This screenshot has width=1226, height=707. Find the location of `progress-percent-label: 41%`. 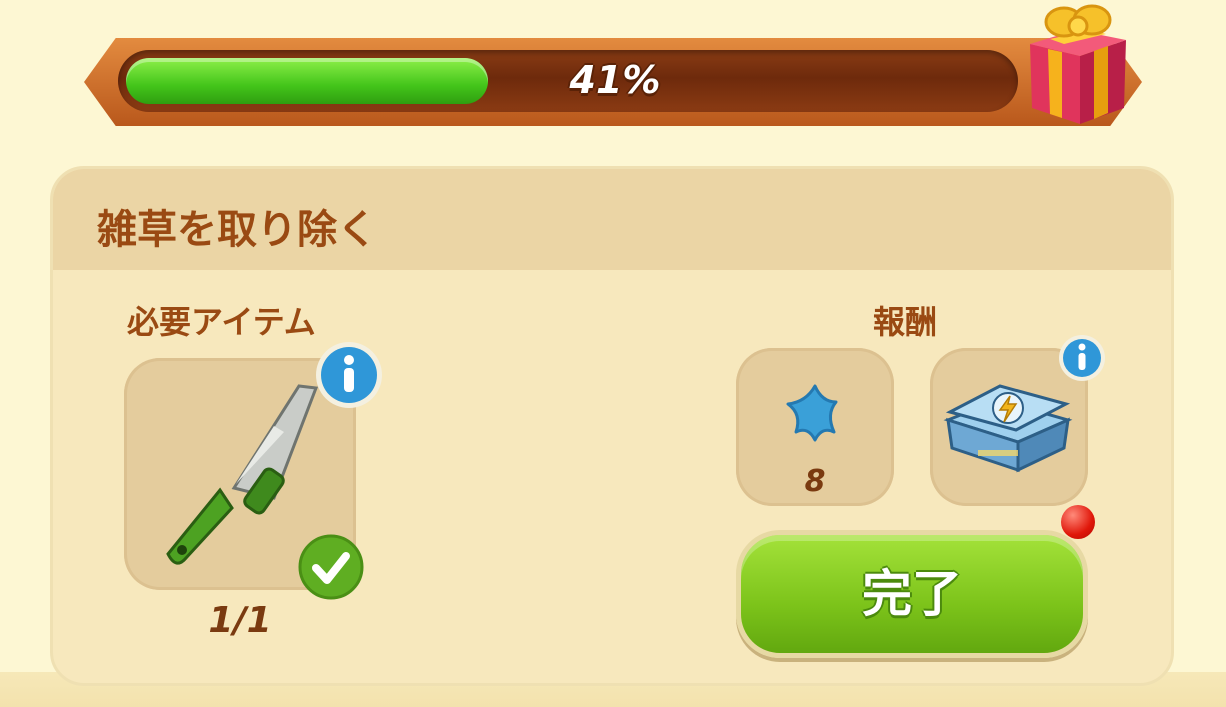

progress-percent-label: 41% is located at coordinates (615, 80).